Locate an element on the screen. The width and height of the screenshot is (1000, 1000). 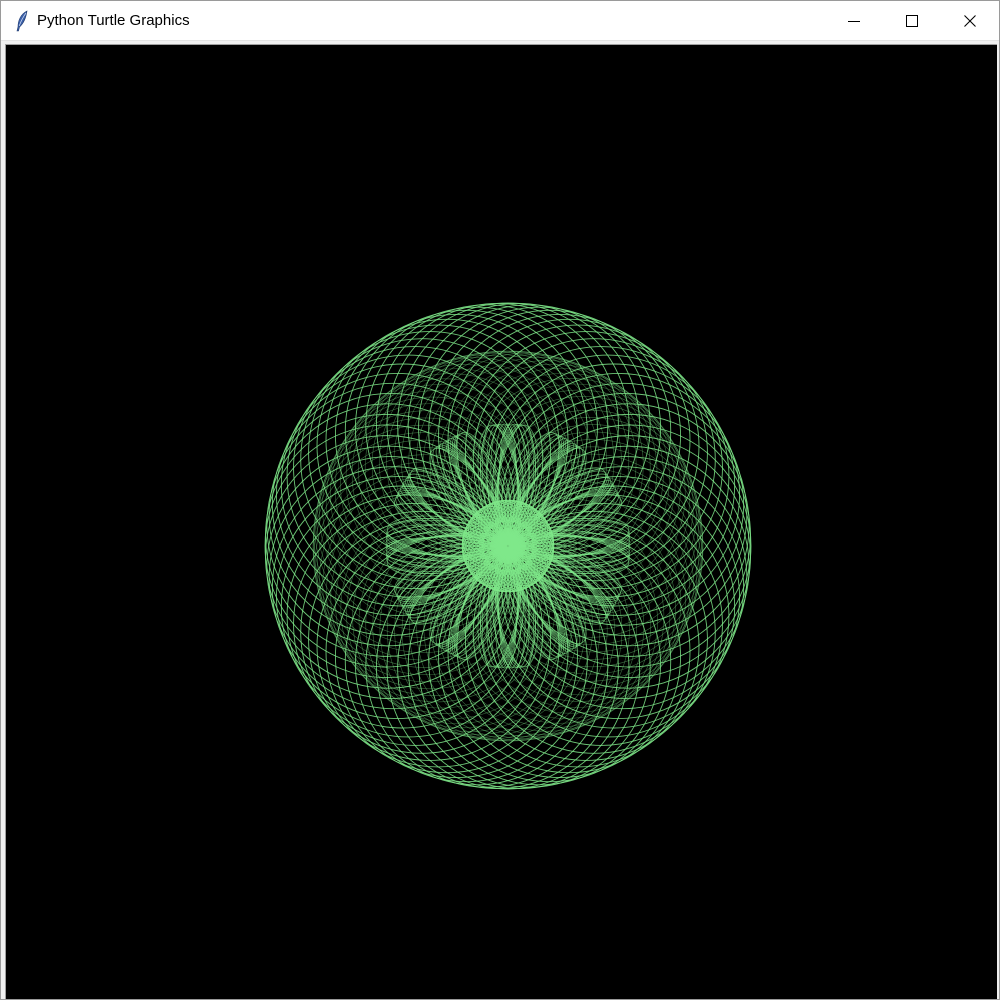
maximize-icon is located at coordinates (912, 20).